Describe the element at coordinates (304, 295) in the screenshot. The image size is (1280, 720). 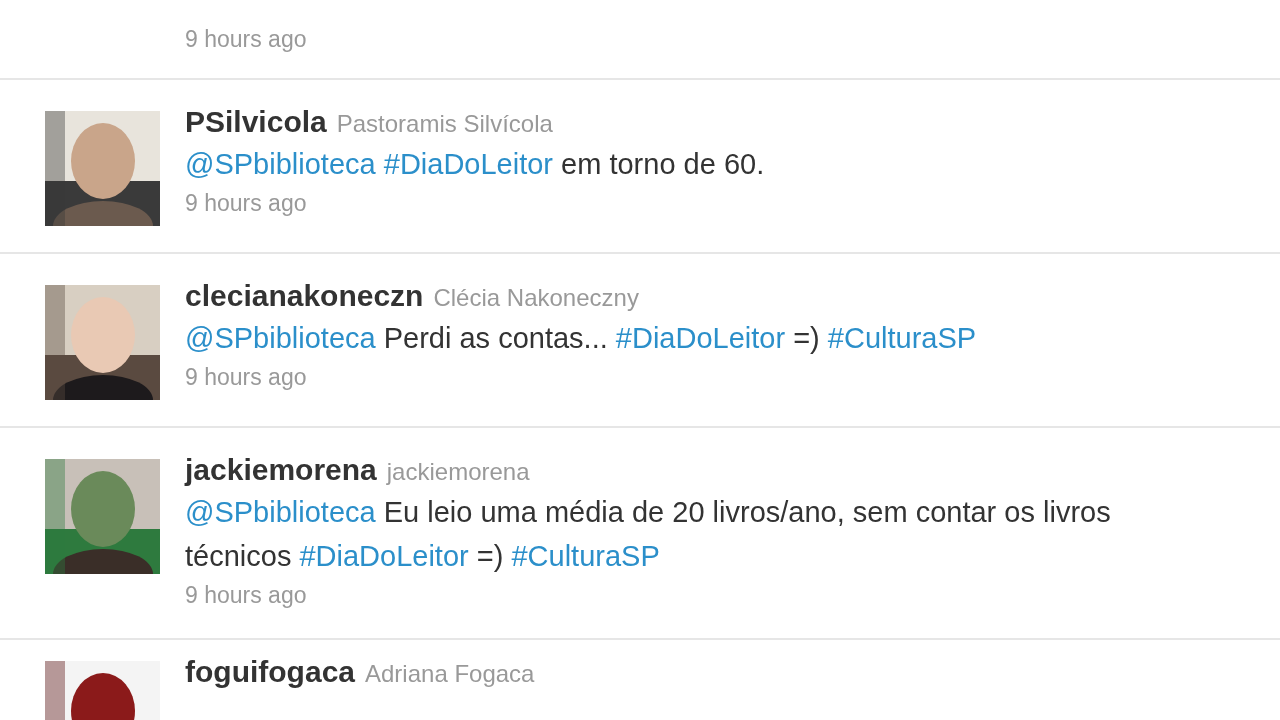
I see `username: clecianakoneczn` at that location.